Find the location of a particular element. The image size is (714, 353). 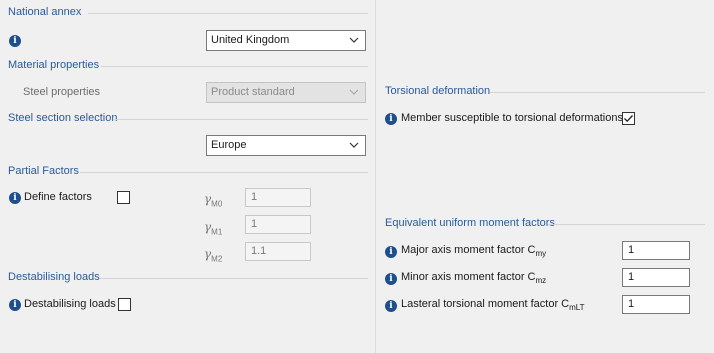

steel-section-title: Steel section selection is located at coordinates (63, 118).